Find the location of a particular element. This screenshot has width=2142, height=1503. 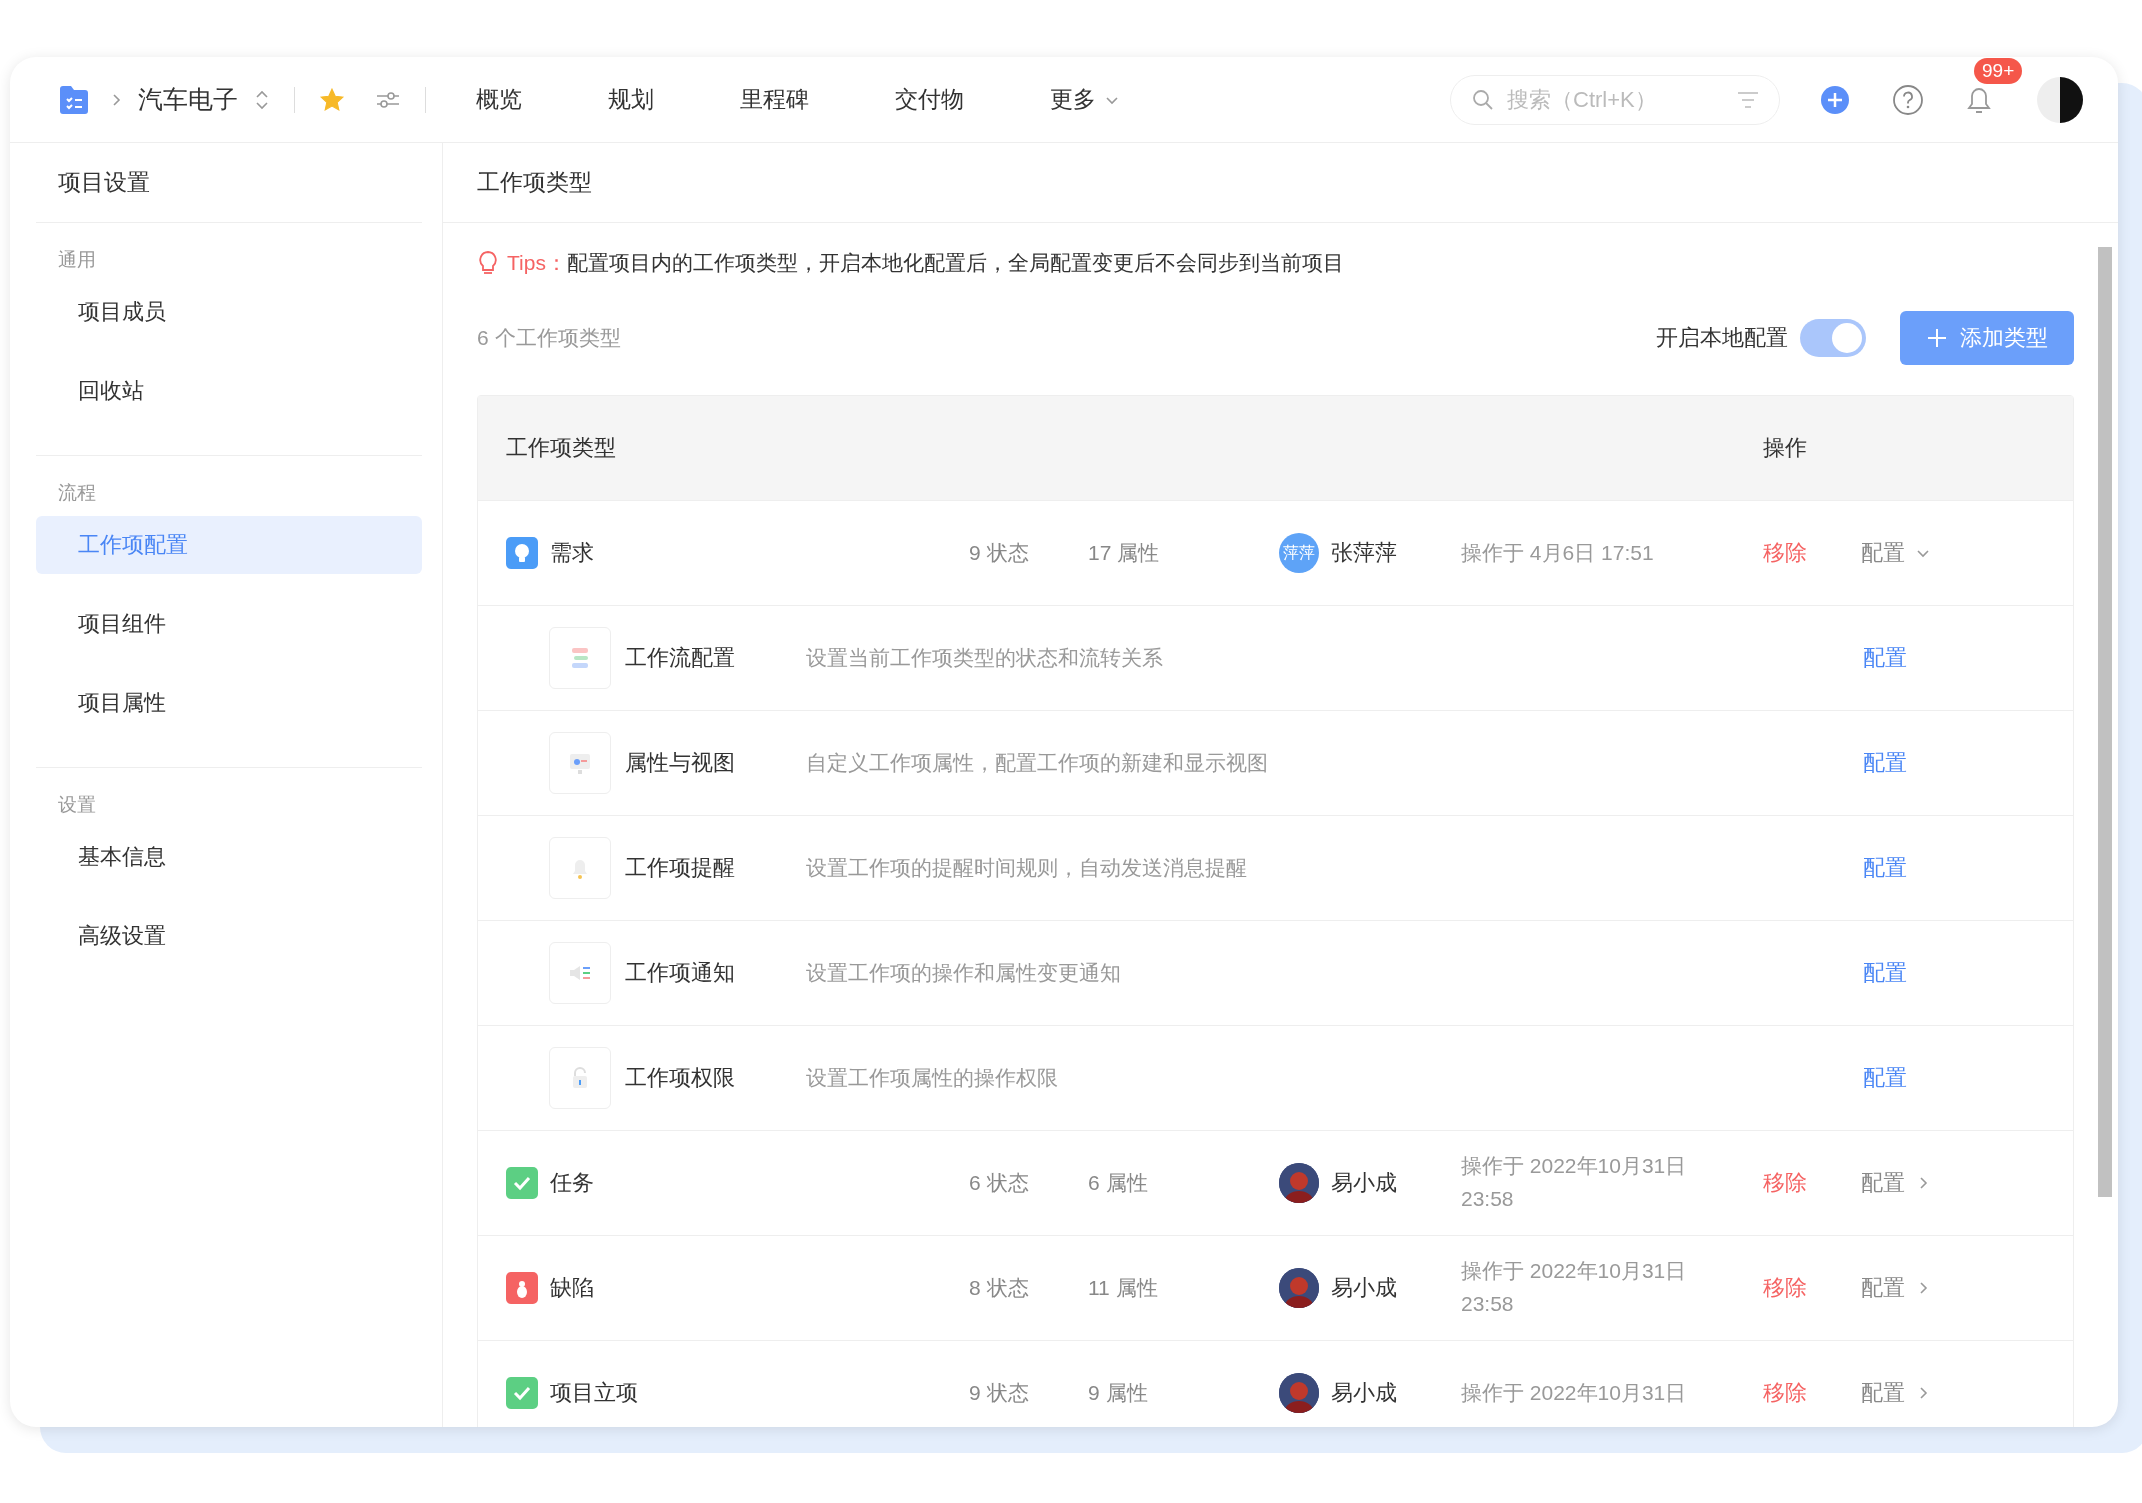

setting-name: 工作项提醒 is located at coordinates (680, 868).